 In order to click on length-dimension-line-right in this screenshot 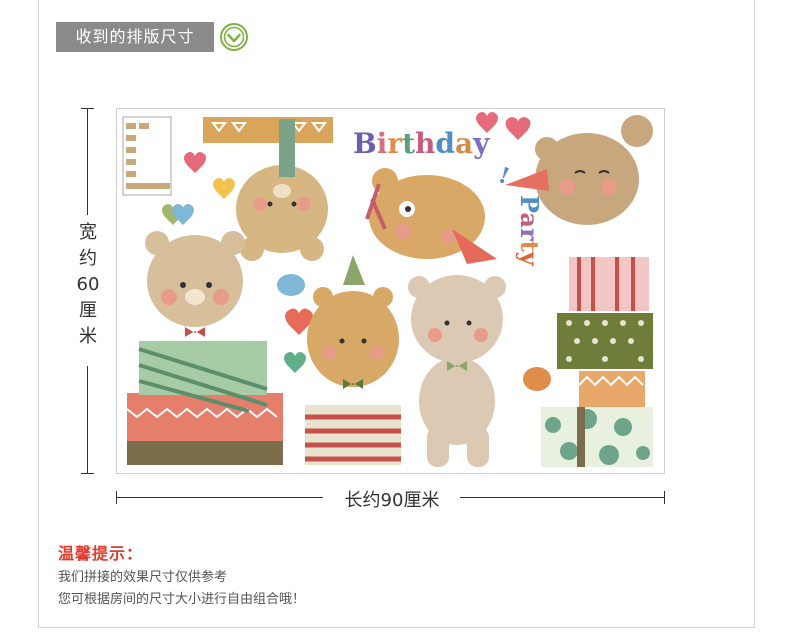, I will do `click(562, 497)`.